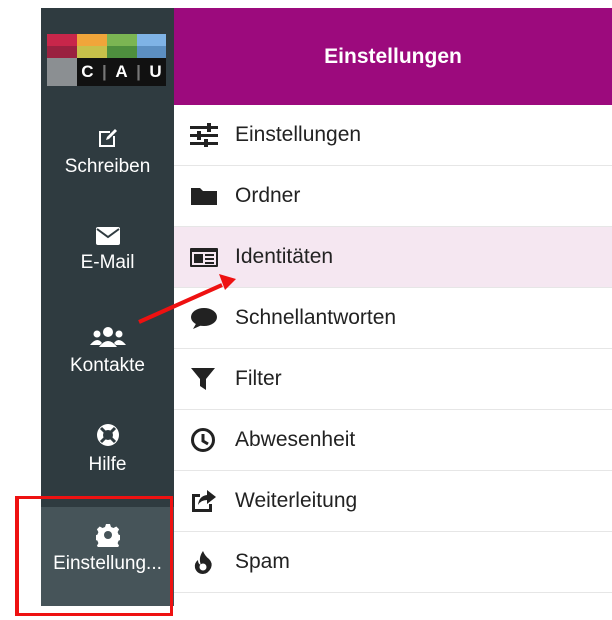 The image size is (612, 620). I want to click on settings-item-label: Weiterleitung, so click(296, 500).